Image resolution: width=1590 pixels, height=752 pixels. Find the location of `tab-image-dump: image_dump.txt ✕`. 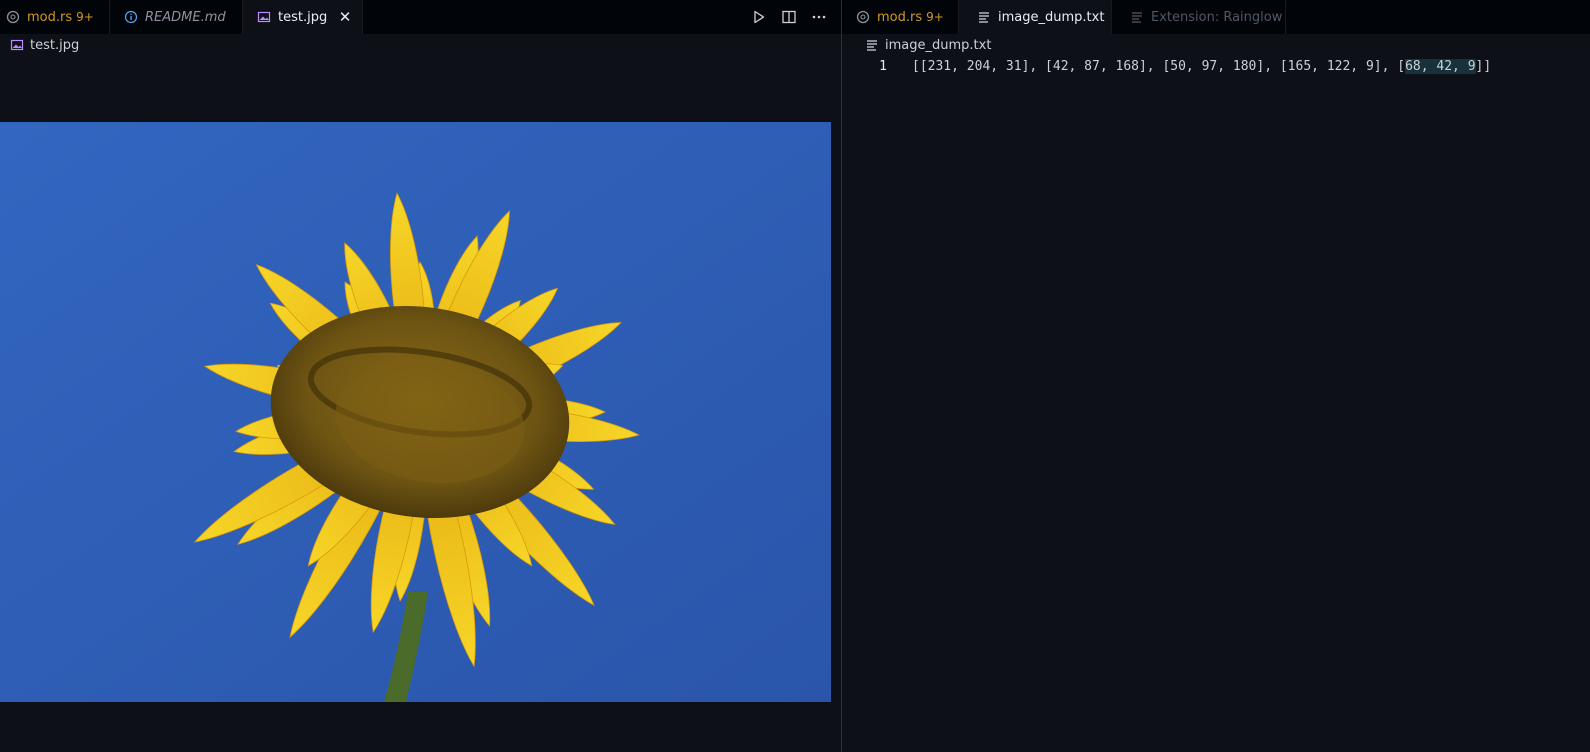

tab-image-dump: image_dump.txt ✕ is located at coordinates (1035, 17).